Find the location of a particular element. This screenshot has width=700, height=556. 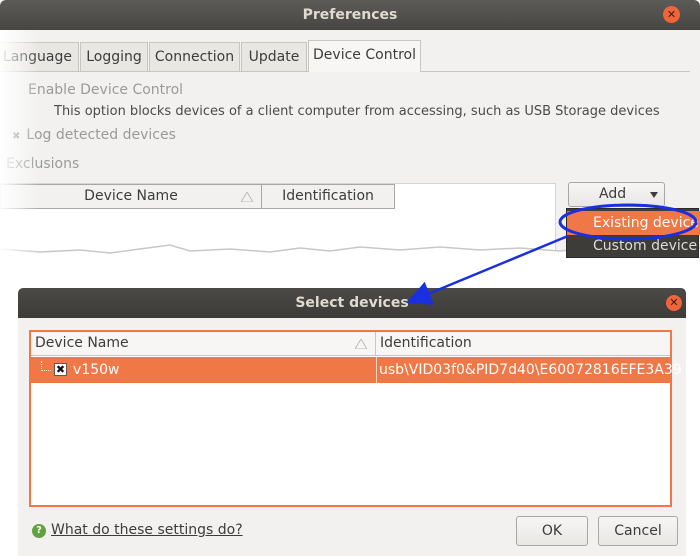

add-dropdown-menu: Existing device Custom device is located at coordinates (633, 233).